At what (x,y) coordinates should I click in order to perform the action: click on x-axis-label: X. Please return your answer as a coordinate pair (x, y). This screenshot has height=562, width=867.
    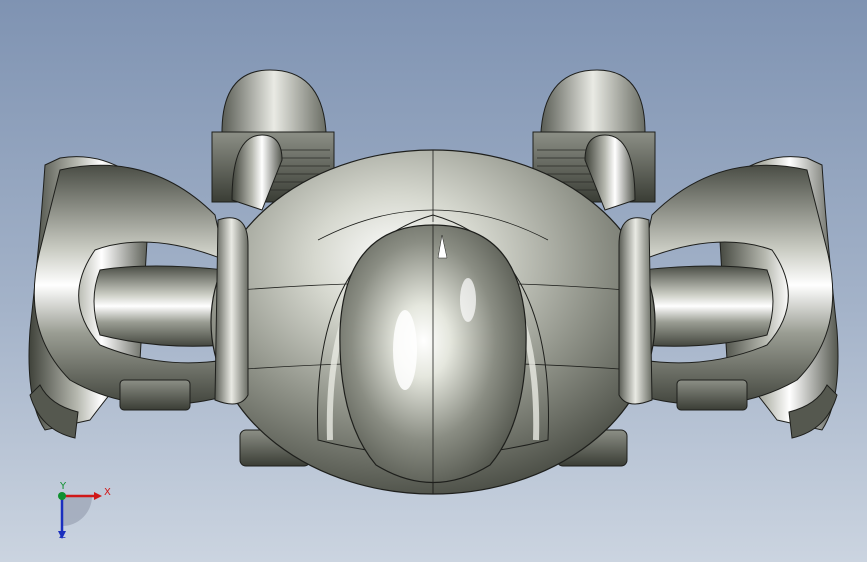
    Looking at the image, I should click on (107, 492).